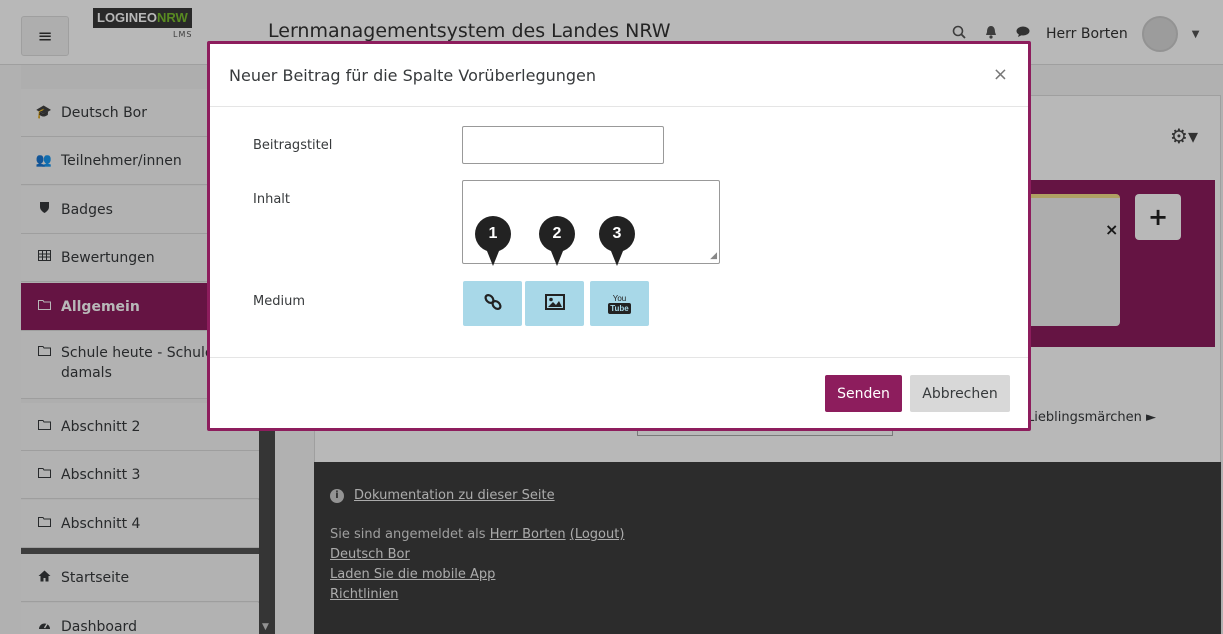 The width and height of the screenshot is (1223, 634). What do you see at coordinates (863, 393) in the screenshot?
I see `send-button: Senden` at bounding box center [863, 393].